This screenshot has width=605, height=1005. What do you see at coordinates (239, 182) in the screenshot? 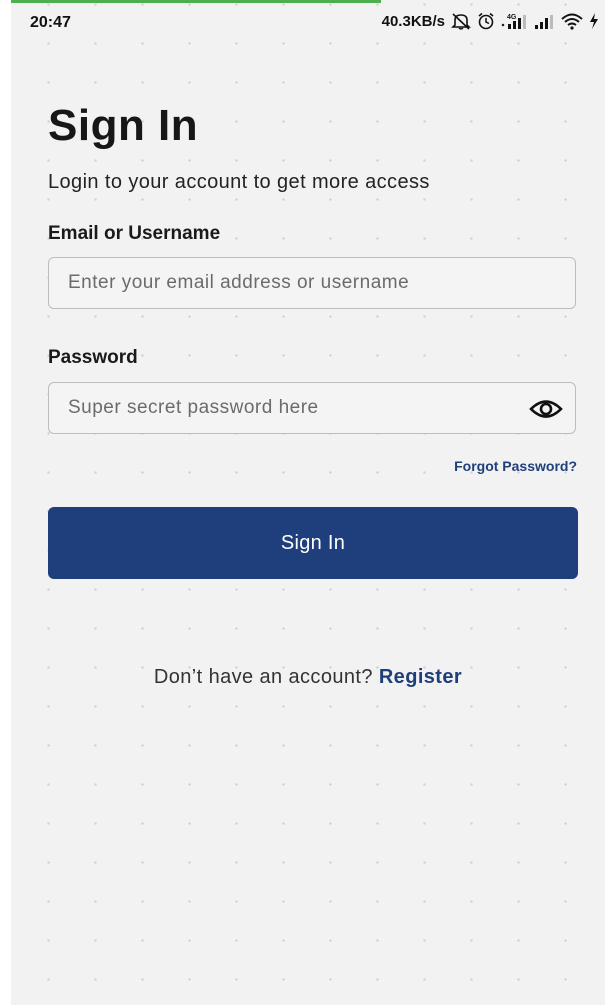
I see `page-subtitle: Login to your account to get more access` at bounding box center [239, 182].